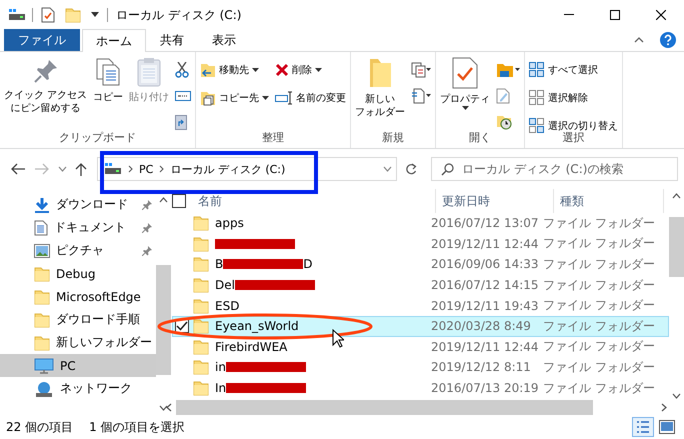  I want to click on folder-arrow-icon, so click(208, 70).